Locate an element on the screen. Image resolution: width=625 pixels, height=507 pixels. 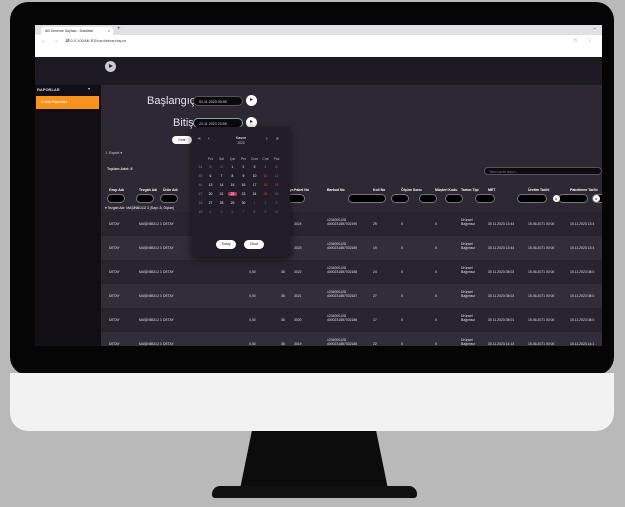
weekday-label: Sal is located at coordinates (221, 159).